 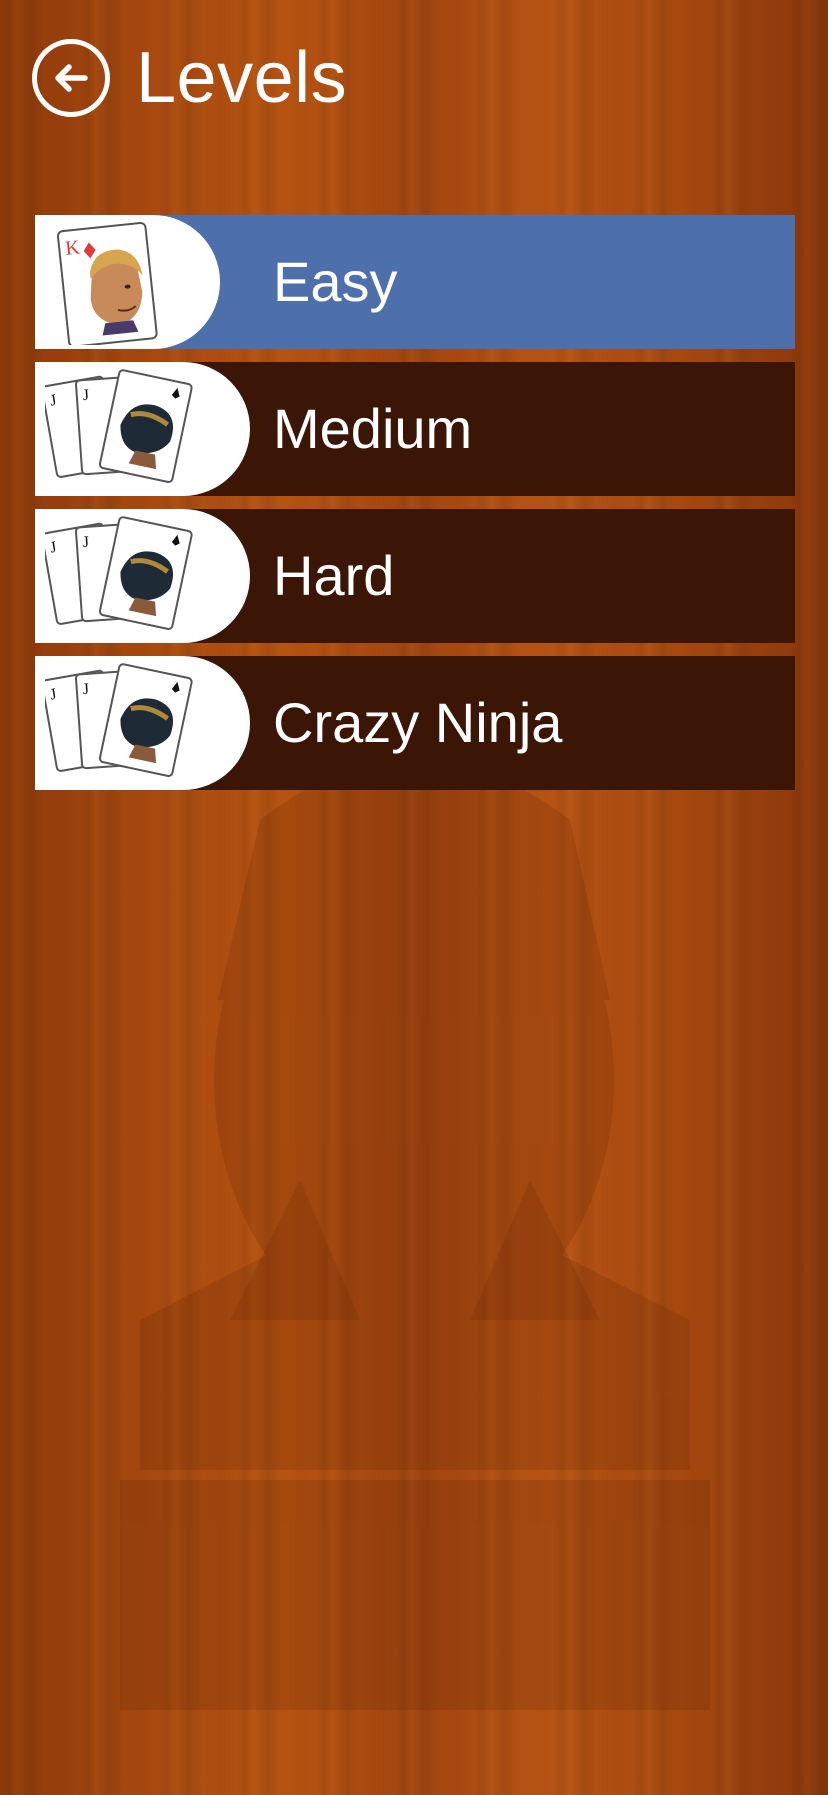 What do you see at coordinates (418, 722) in the screenshot?
I see `level-label: Crazy Ninja` at bounding box center [418, 722].